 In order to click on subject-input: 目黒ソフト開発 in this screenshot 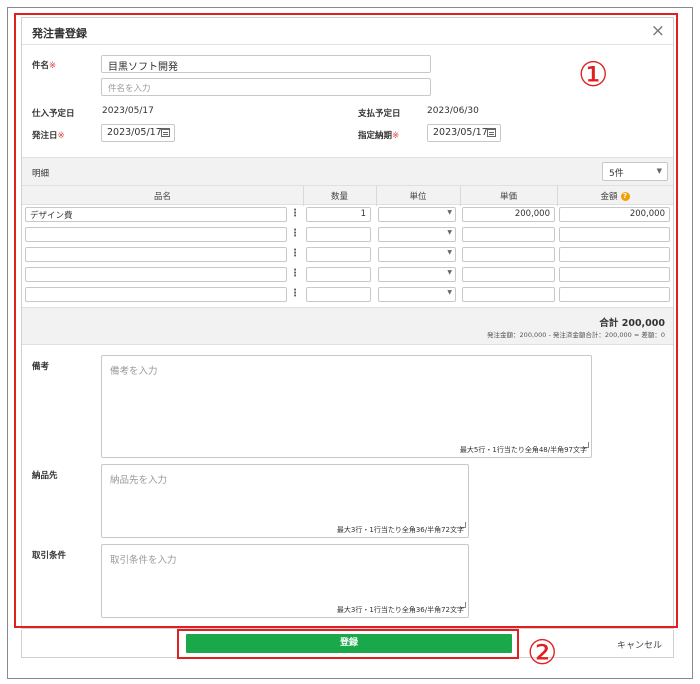, I will do `click(266, 64)`.